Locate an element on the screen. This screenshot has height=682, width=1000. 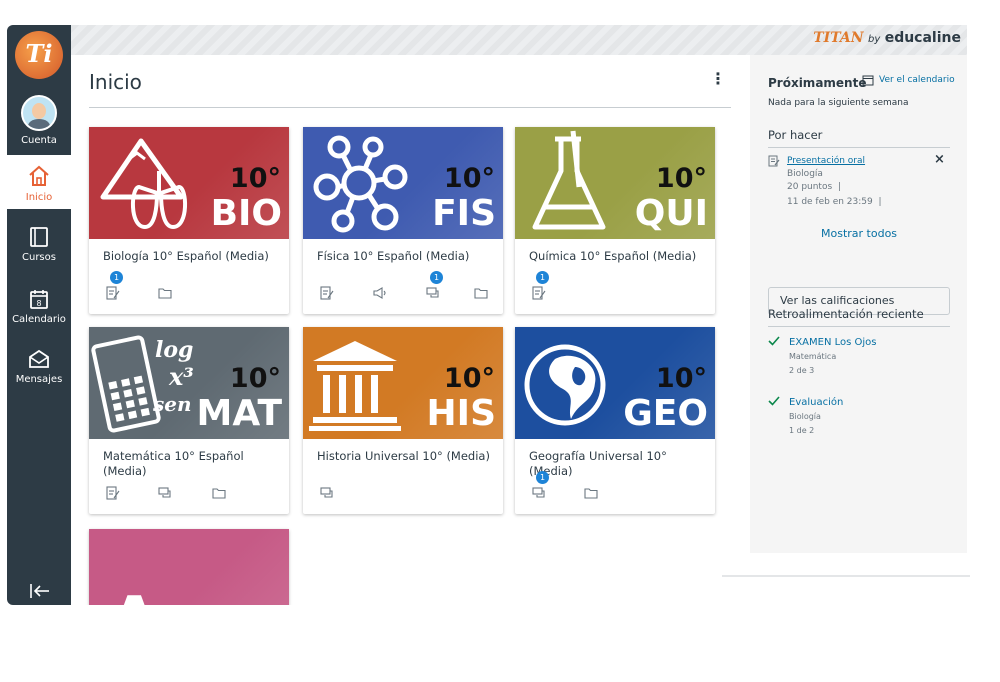
course-card-image: 10° BIO is located at coordinates (189, 183).